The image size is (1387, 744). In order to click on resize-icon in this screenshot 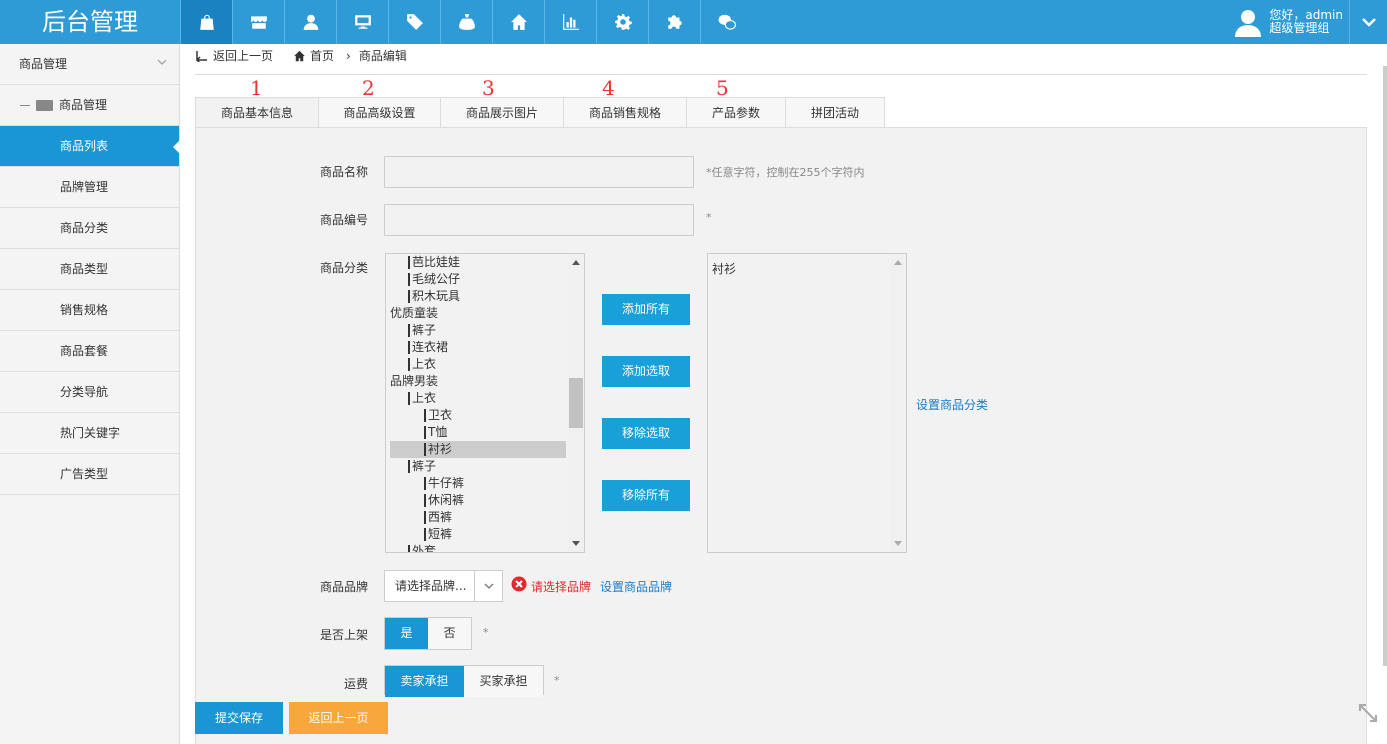, I will do `click(1368, 713)`.